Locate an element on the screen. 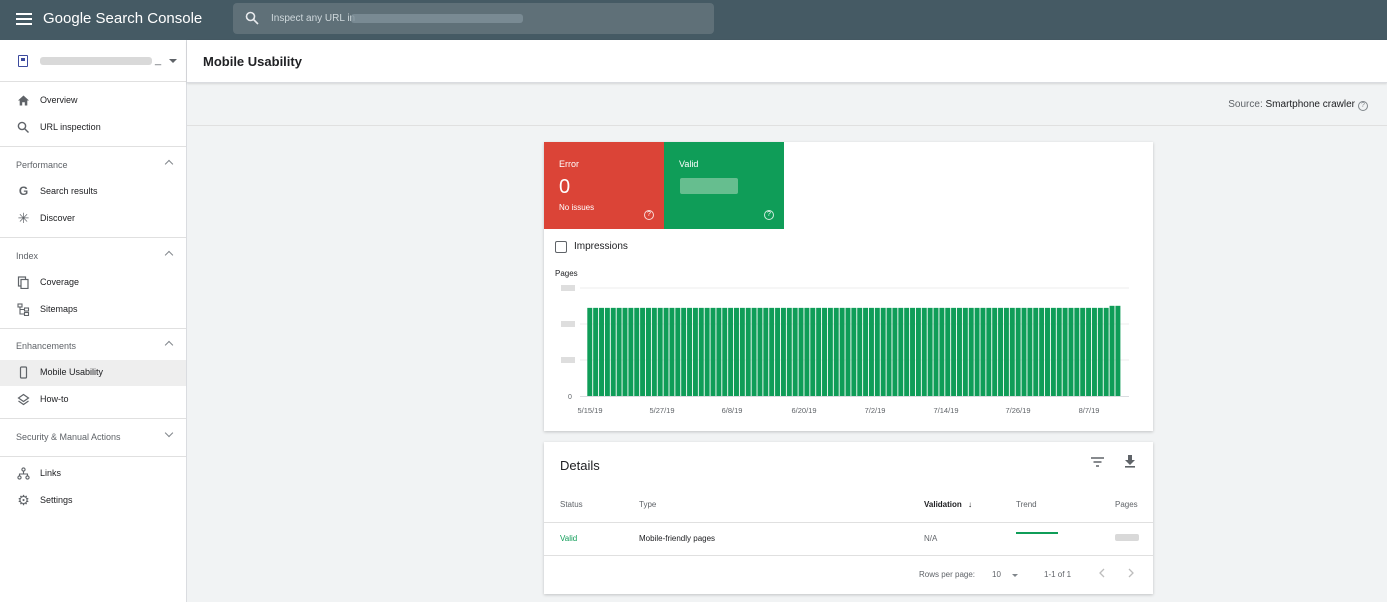  sidebar-item-sitemaps: Sitemaps is located at coordinates (93, 310).